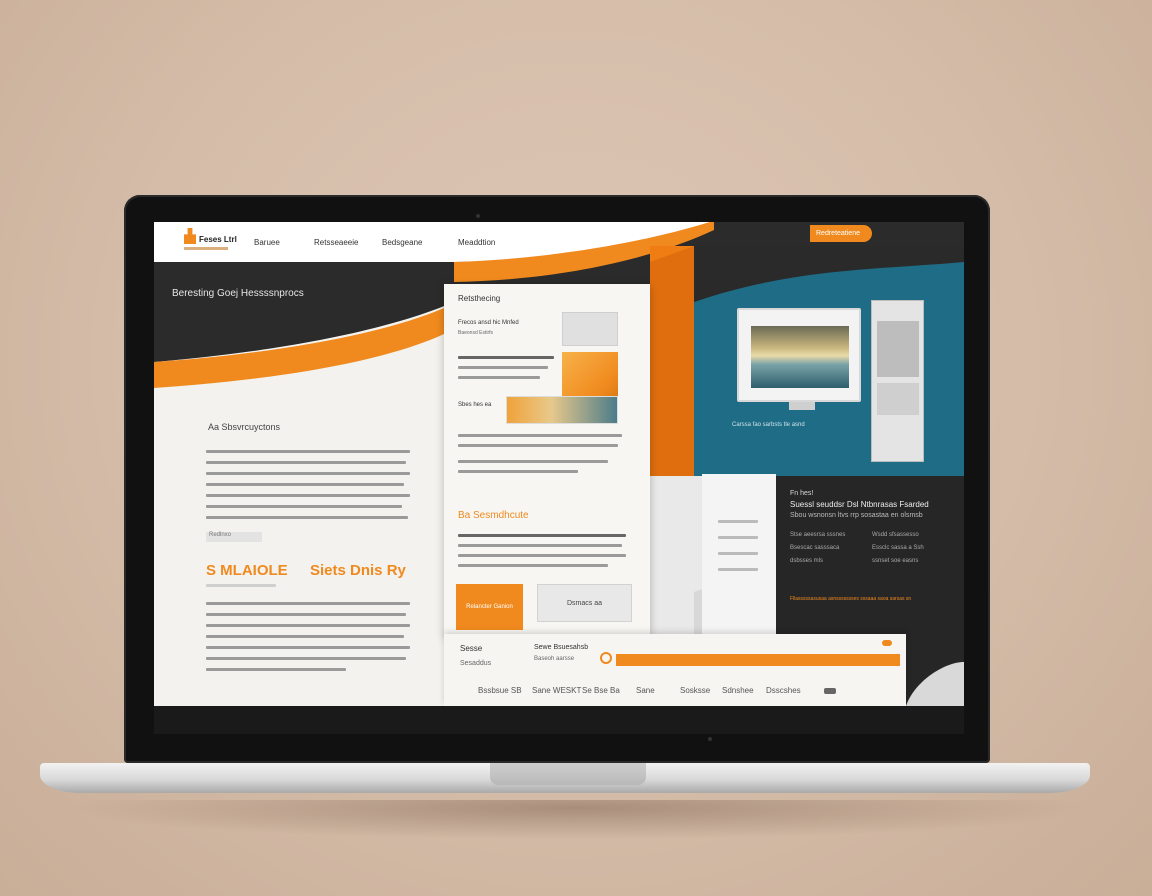  Describe the element at coordinates (645, 690) in the screenshot. I see `footer-link-4: Sane` at that location.